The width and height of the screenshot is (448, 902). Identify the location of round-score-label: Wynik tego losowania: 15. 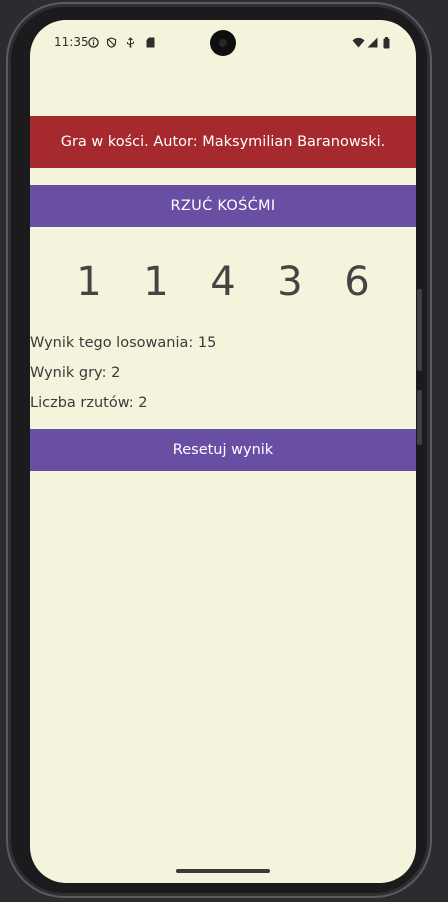
(123, 343).